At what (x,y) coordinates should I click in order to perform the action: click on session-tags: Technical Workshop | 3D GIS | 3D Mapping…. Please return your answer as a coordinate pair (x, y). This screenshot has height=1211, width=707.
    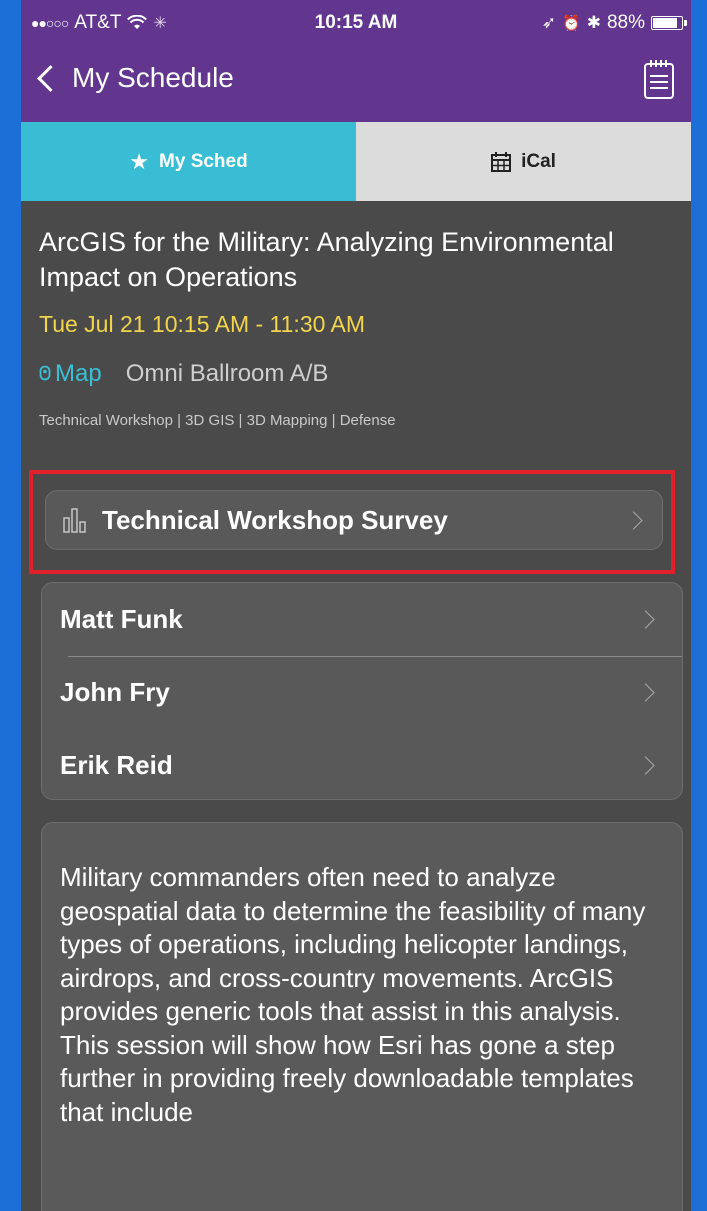
    Looking at the image, I should click on (217, 420).